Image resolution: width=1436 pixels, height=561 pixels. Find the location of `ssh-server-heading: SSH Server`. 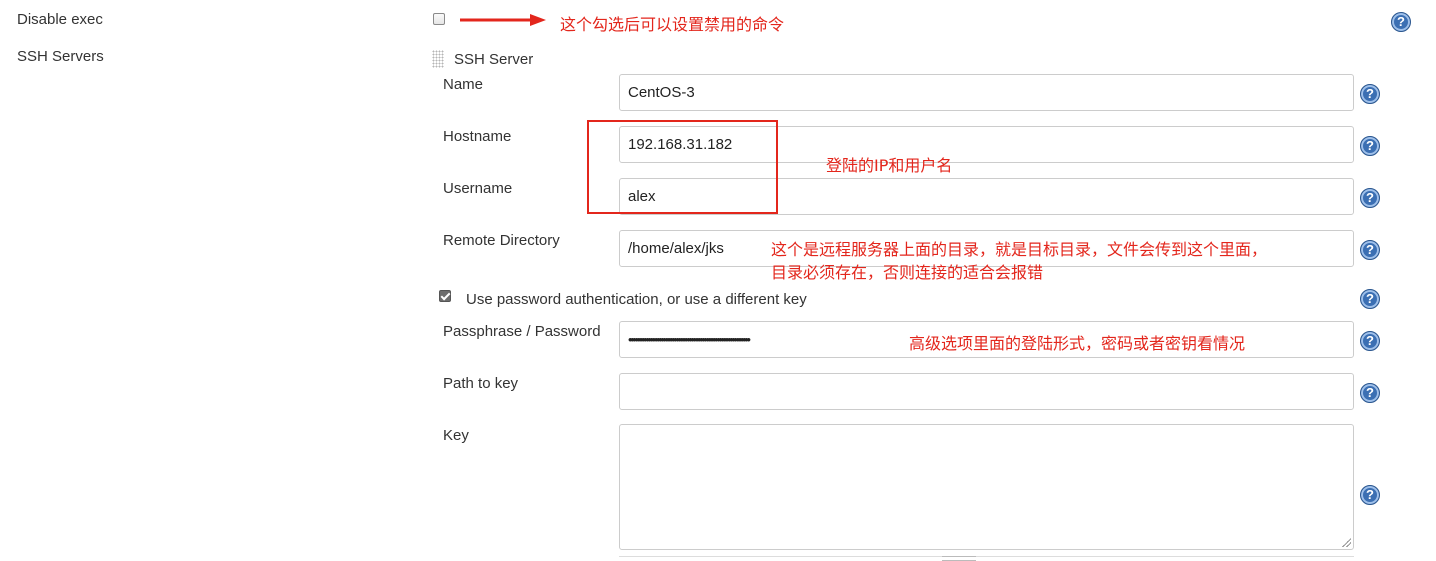

ssh-server-heading: SSH Server is located at coordinates (494, 59).